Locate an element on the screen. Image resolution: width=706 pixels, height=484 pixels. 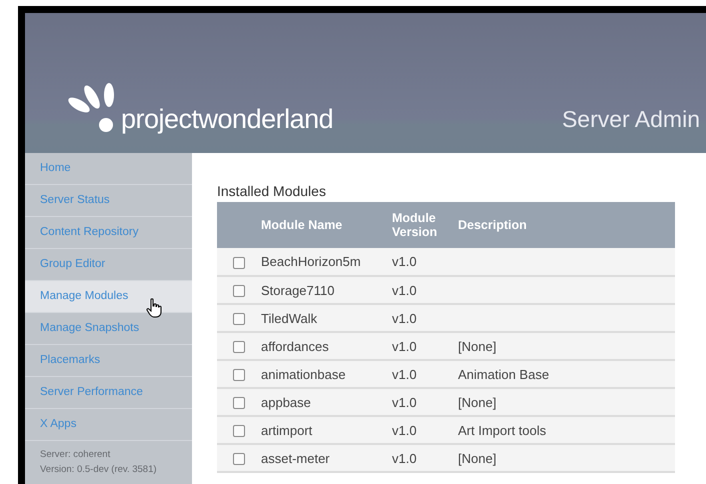
nav-link: Server Status is located at coordinates (108, 201).